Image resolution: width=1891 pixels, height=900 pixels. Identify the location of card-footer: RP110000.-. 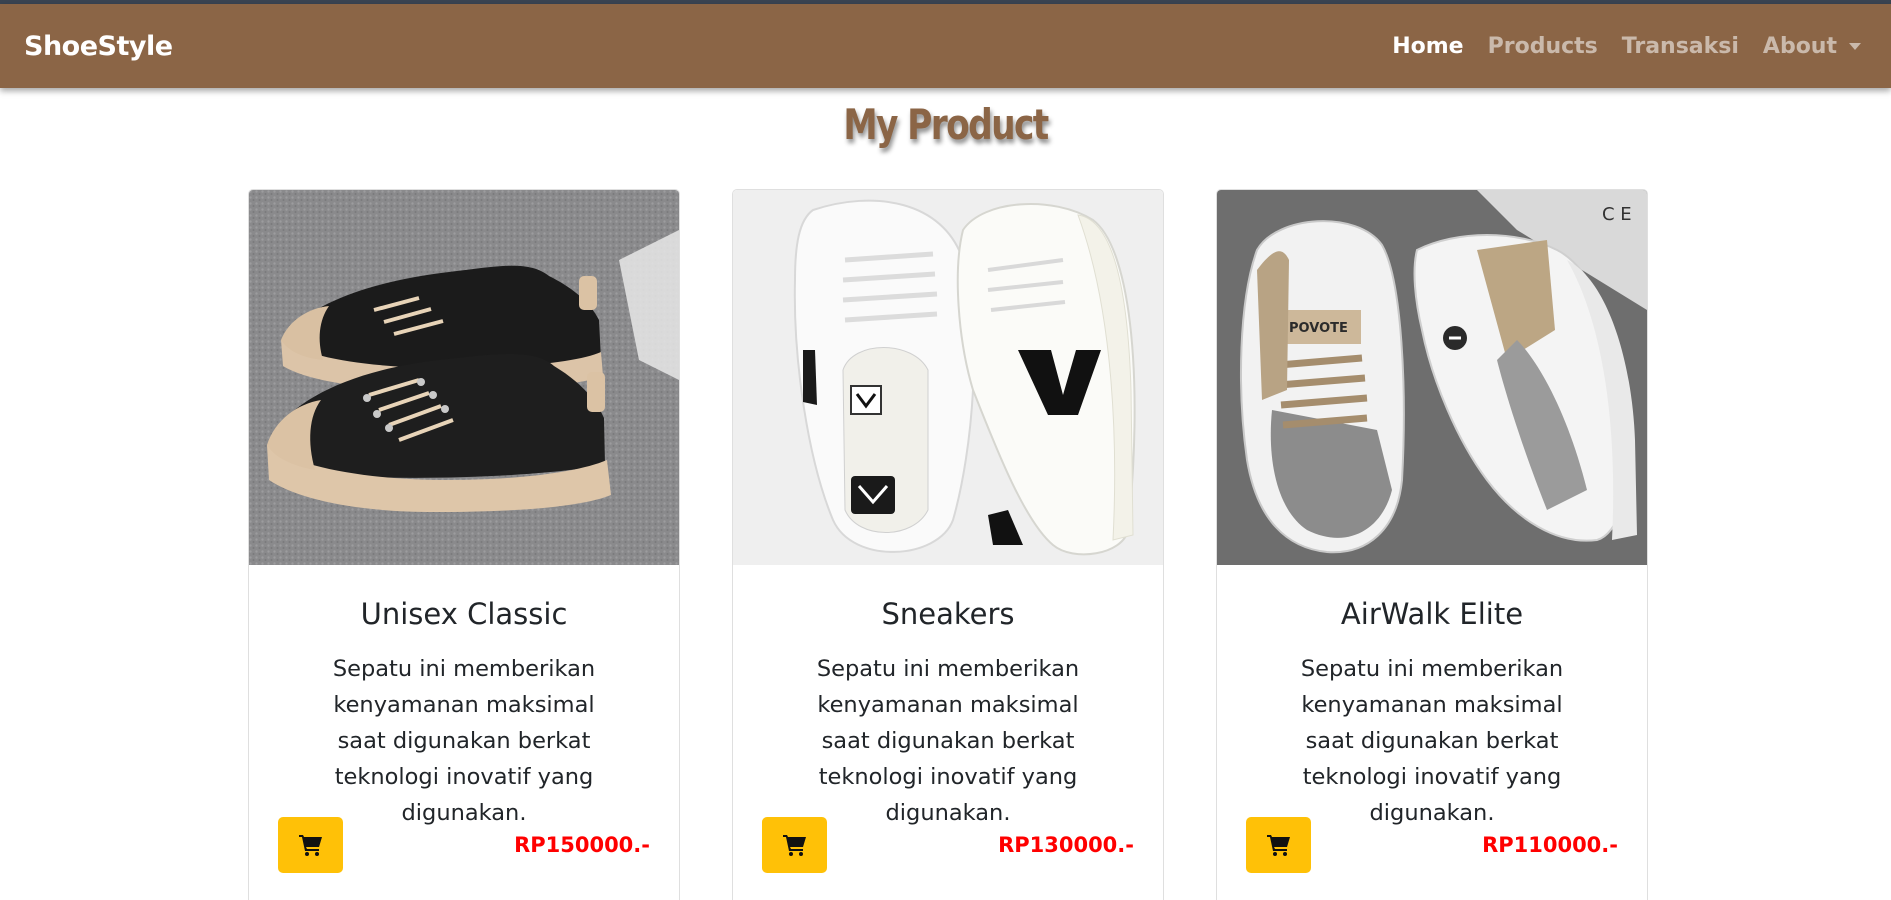
(1432, 845).